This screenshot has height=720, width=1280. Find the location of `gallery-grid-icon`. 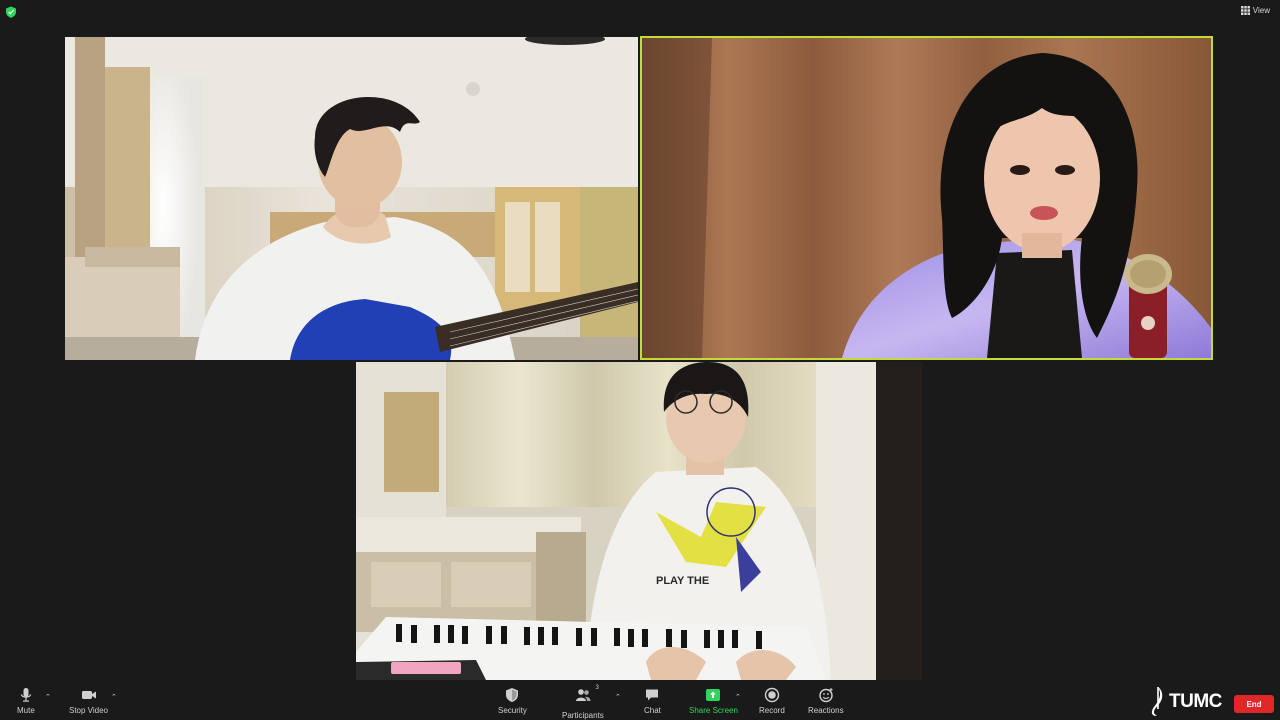

gallery-grid-icon is located at coordinates (1245, 10).